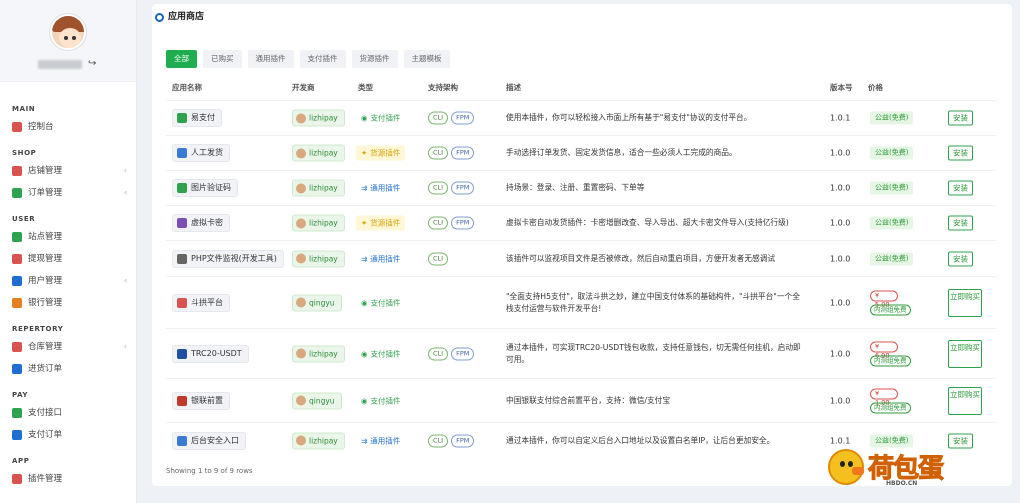  Describe the element at coordinates (886, 467) in the screenshot. I see `watermark-logo: 荷包蛋 HBDO.CN` at that location.